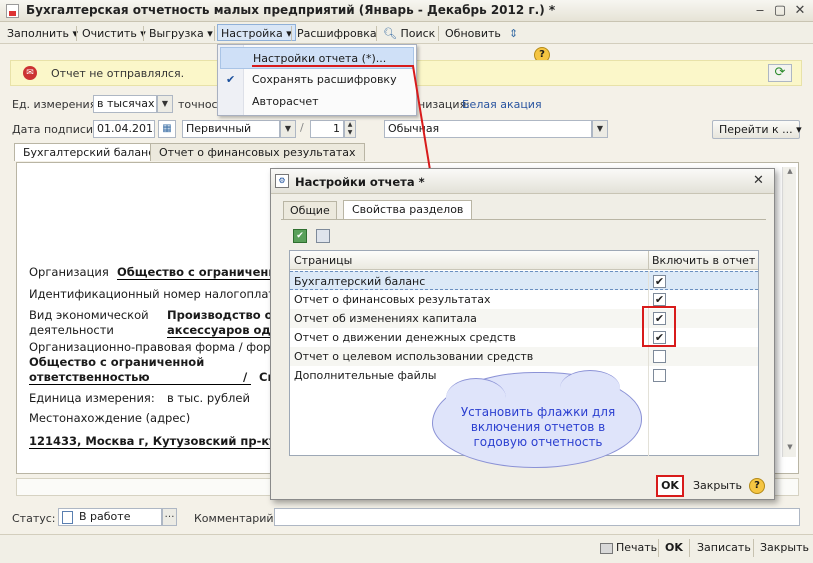 Image resolution: width=813 pixels, height=563 pixels. What do you see at coordinates (524, 260) in the screenshot?
I see `table-header: Страницы Включить в отчет` at bounding box center [524, 260].